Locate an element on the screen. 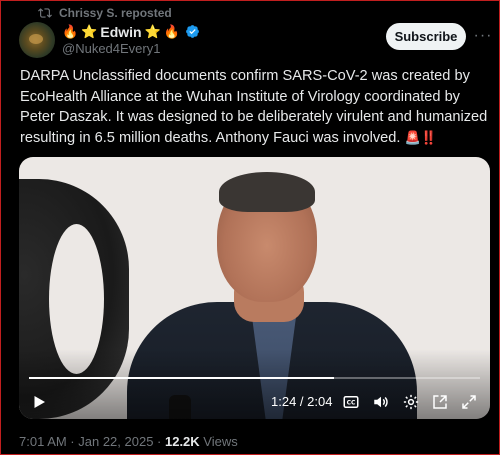 The image size is (500, 455). siren-exclamation-emoji: 🚨‼️ is located at coordinates (420, 137).